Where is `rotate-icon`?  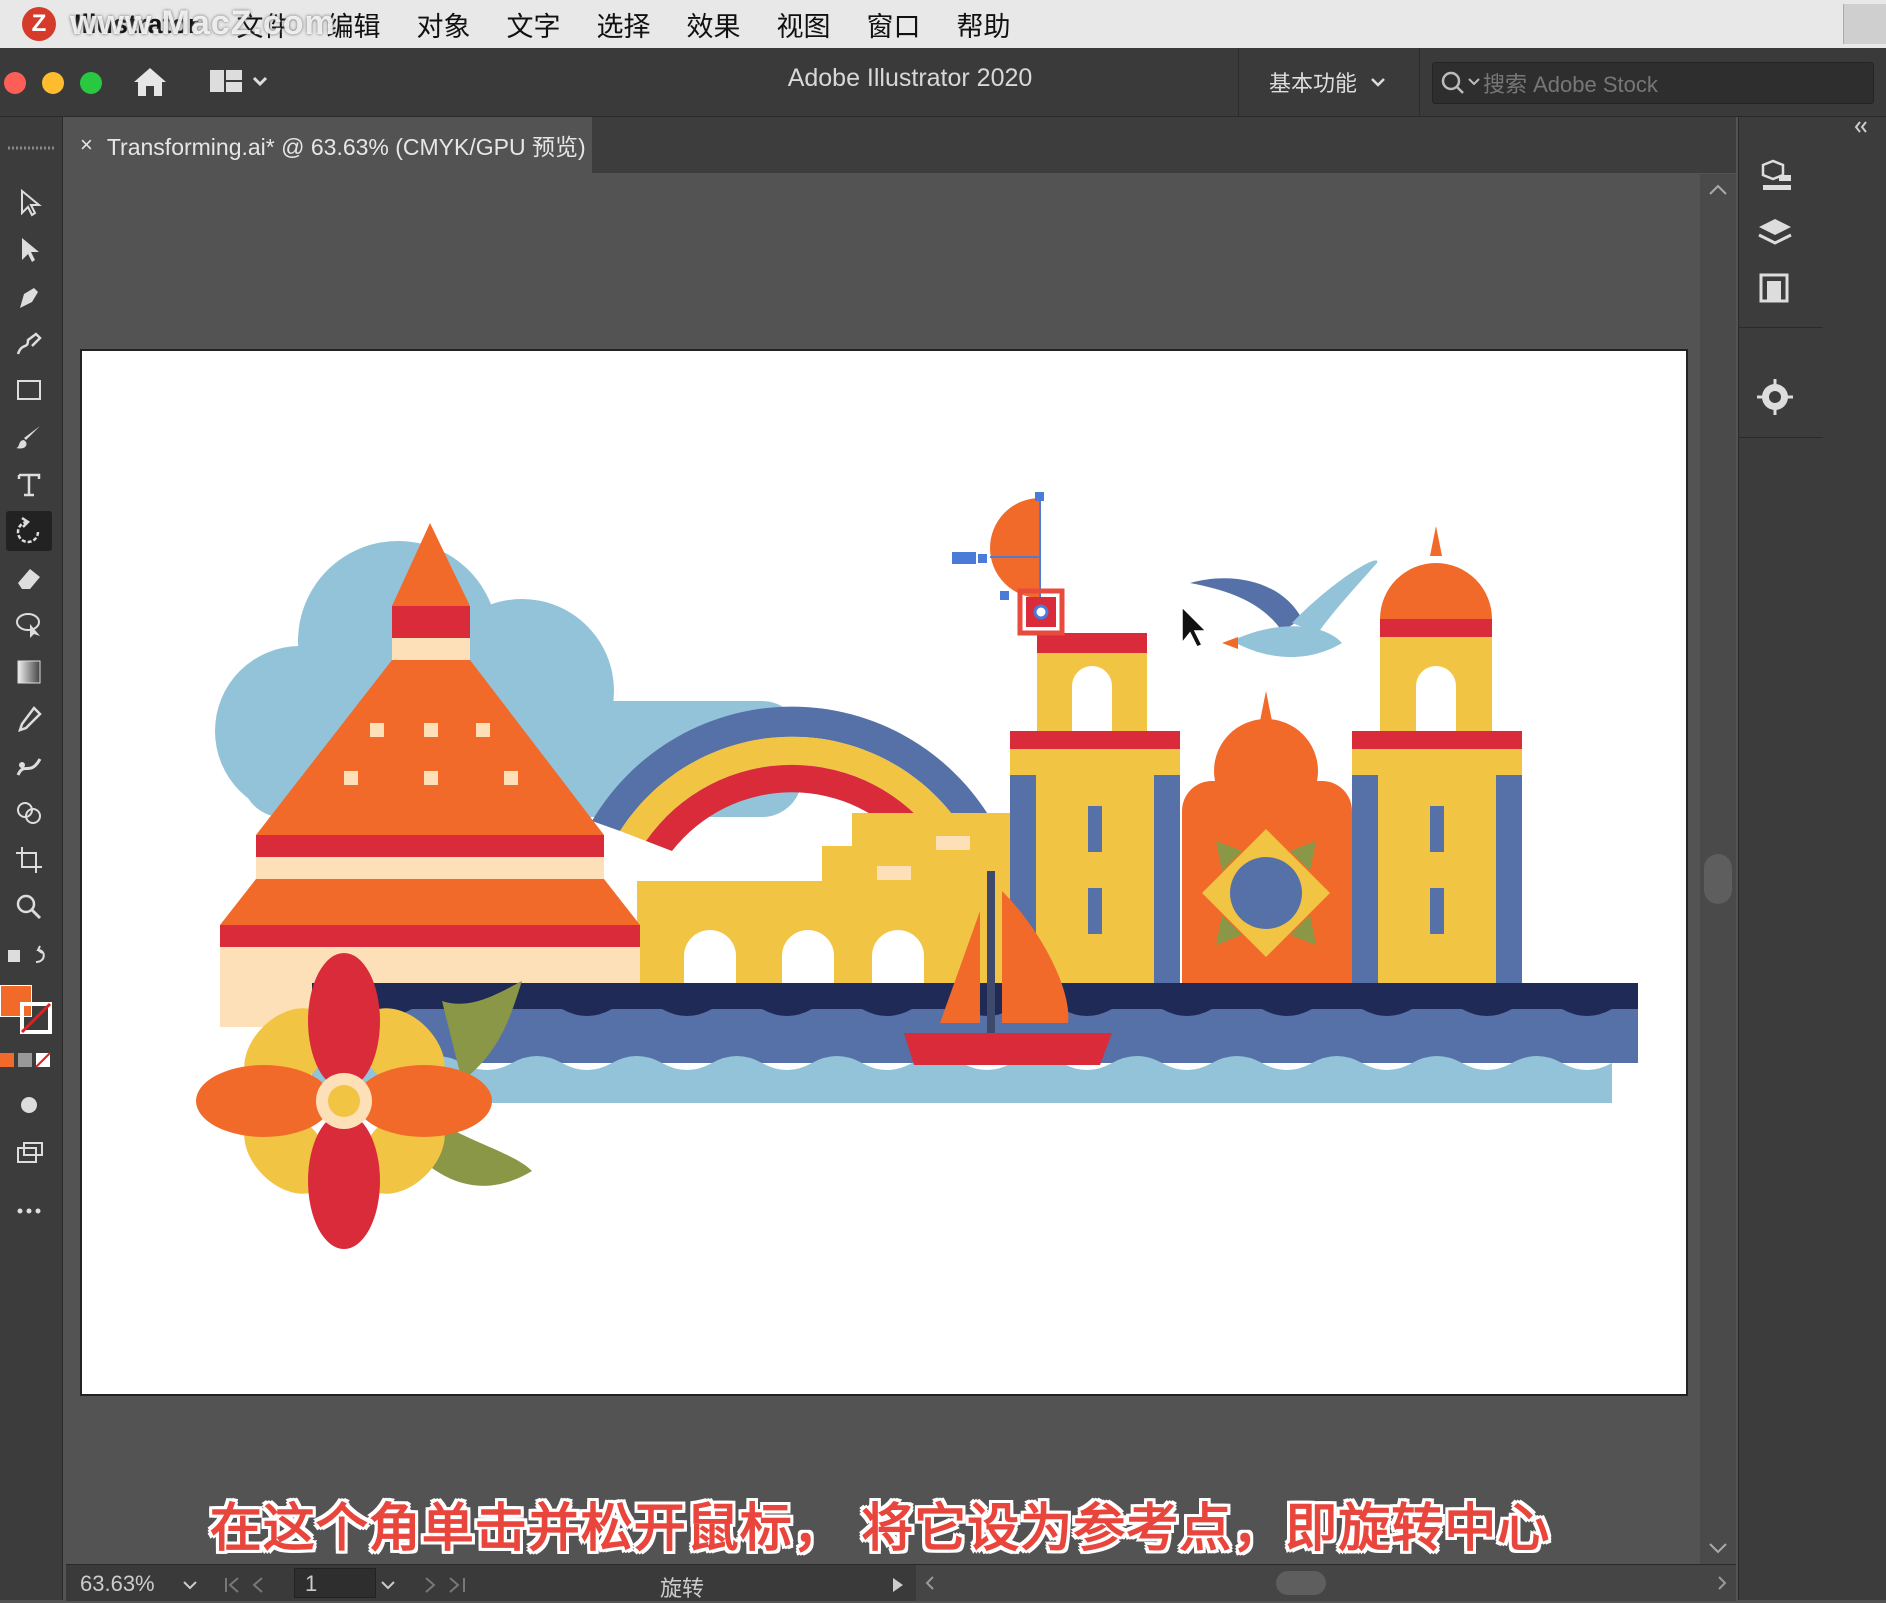
rotate-icon is located at coordinates (28, 530).